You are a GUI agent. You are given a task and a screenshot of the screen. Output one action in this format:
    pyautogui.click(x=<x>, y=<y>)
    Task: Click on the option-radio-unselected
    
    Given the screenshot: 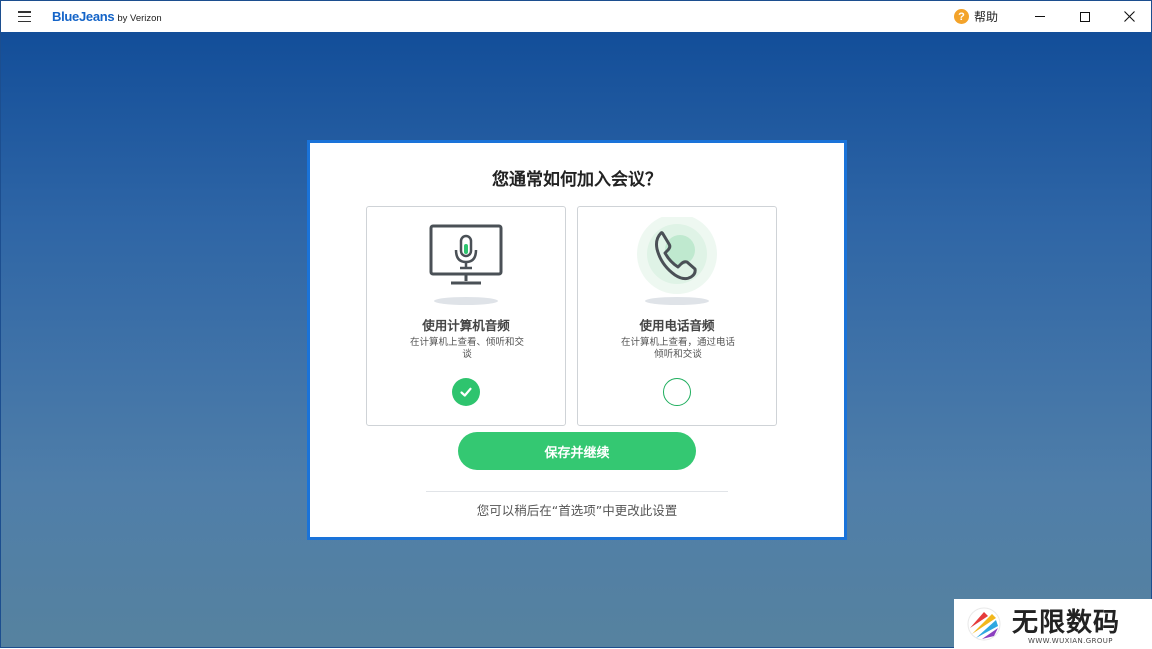 What is the action you would take?
    pyautogui.click(x=677, y=392)
    